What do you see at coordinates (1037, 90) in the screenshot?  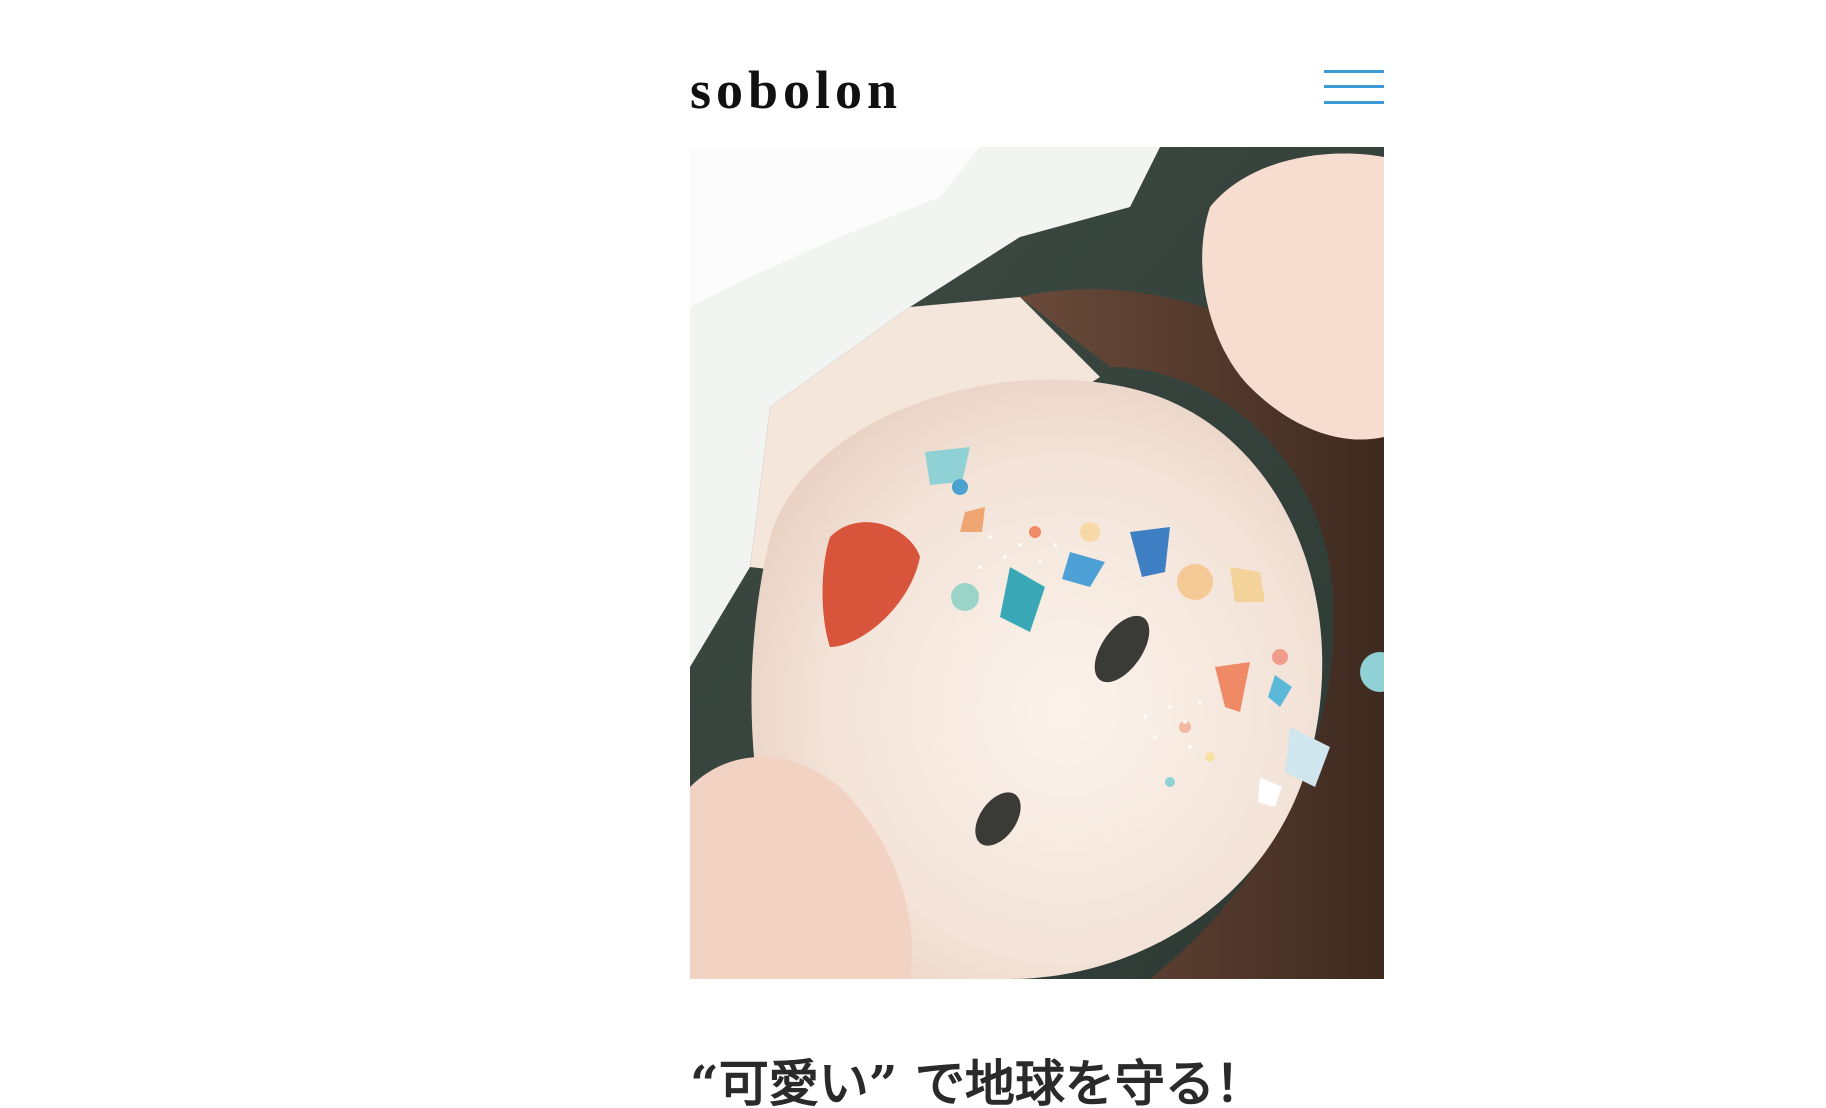 I see `site-header: sobolon` at bounding box center [1037, 90].